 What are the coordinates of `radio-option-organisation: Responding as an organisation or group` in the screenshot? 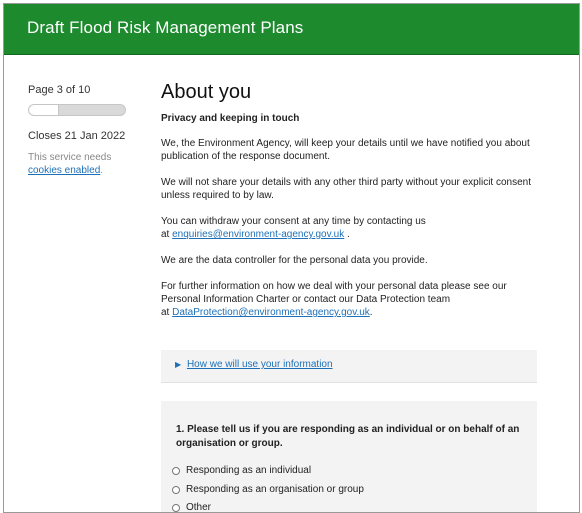 It's located at (268, 489).